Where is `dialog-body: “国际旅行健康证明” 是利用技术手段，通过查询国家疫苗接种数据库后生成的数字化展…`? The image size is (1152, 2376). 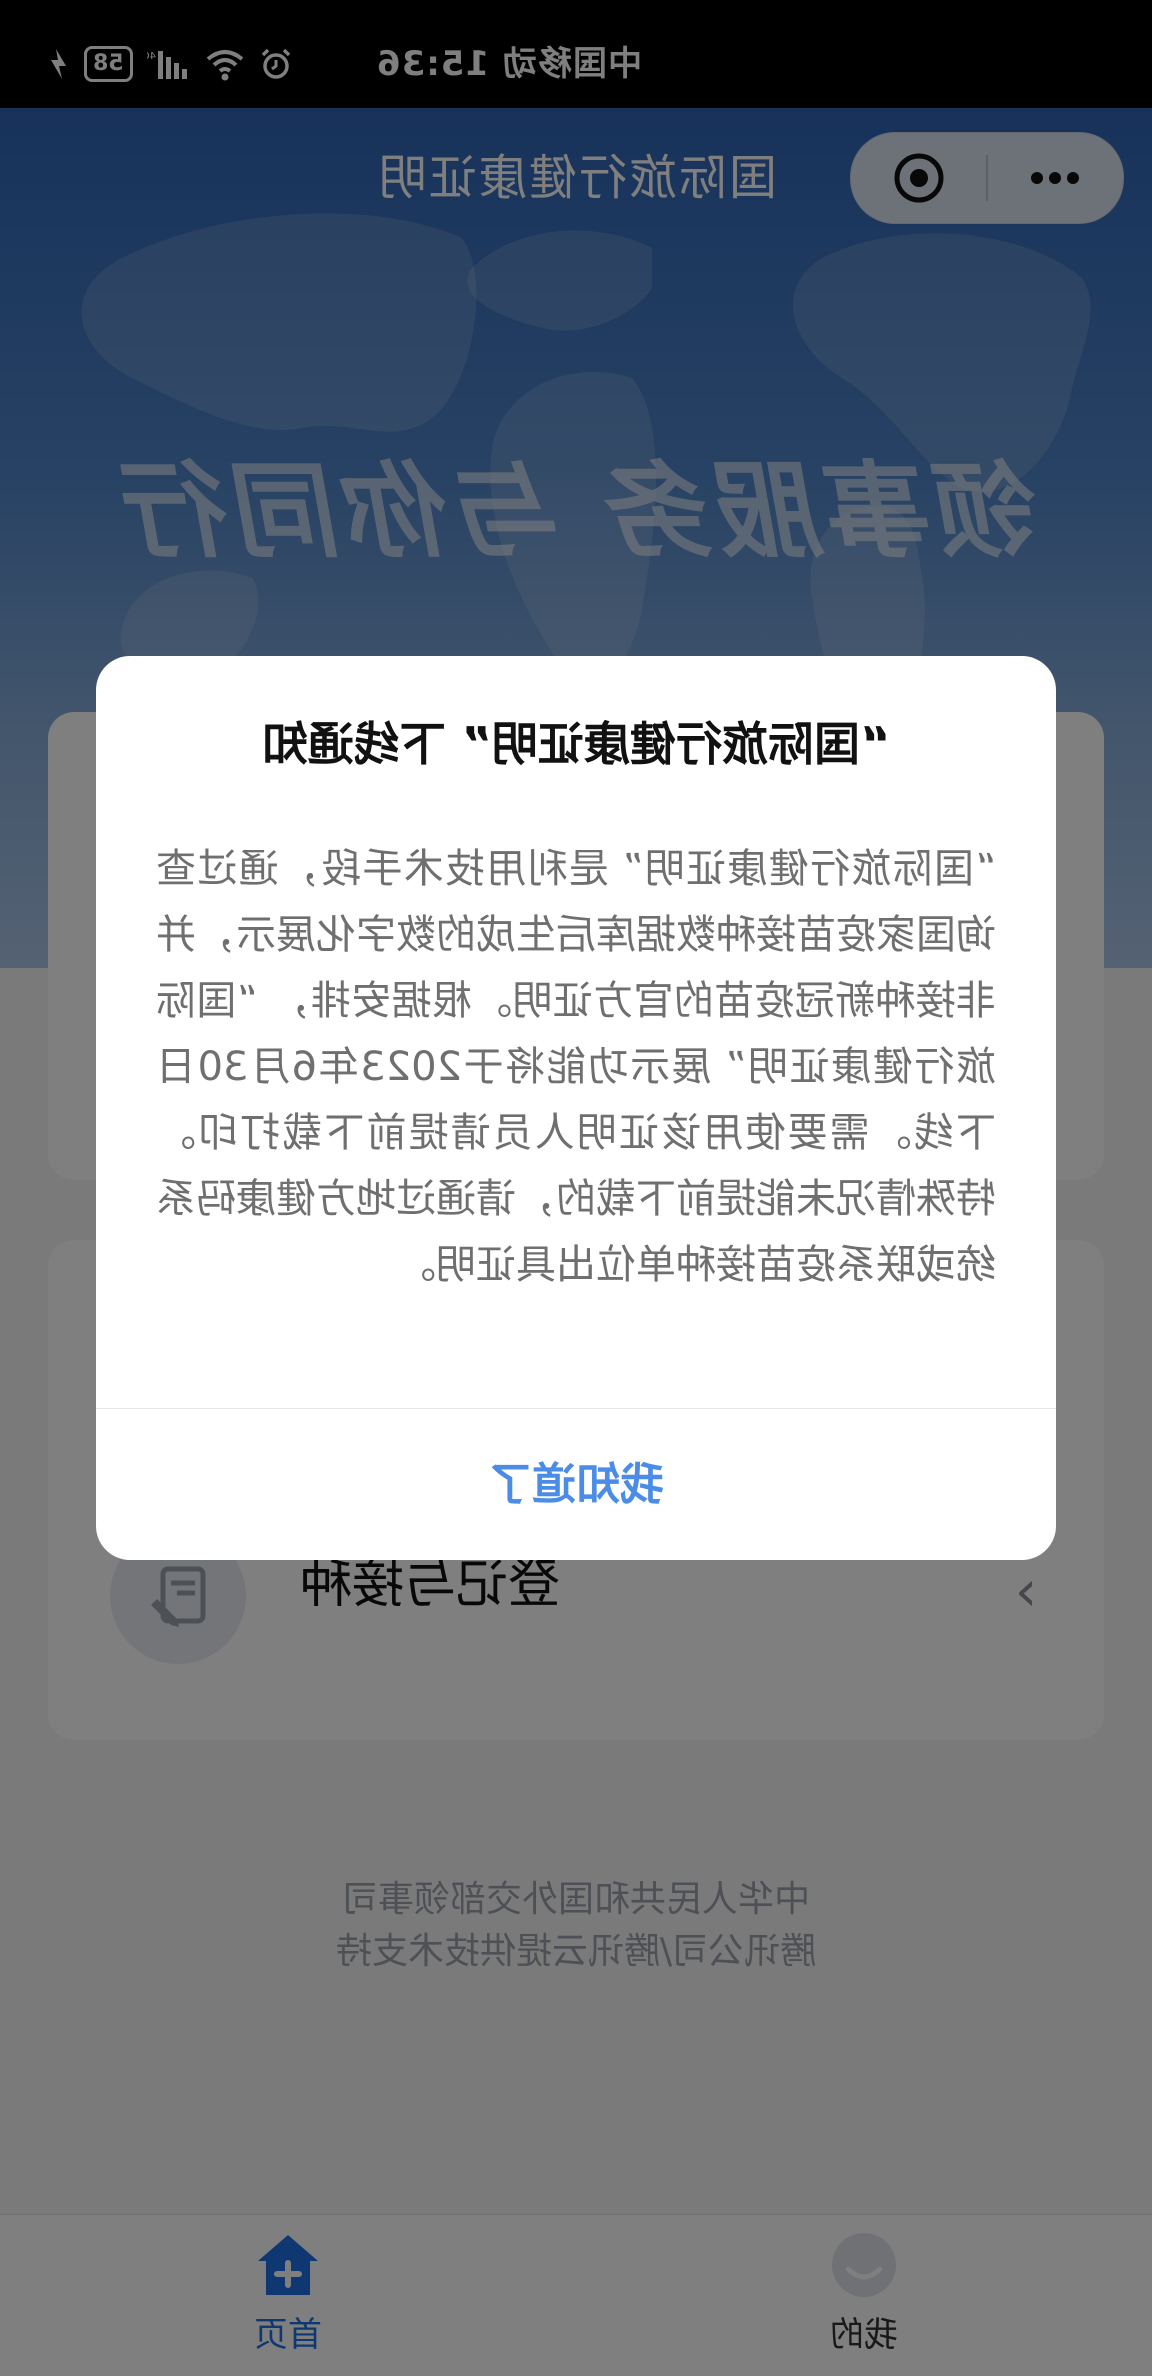
dialog-body: “国际旅行健康证明” 是利用技术手段，通过查询国家疫苗接种数据库后生成的数字化展… is located at coordinates (576, 1067).